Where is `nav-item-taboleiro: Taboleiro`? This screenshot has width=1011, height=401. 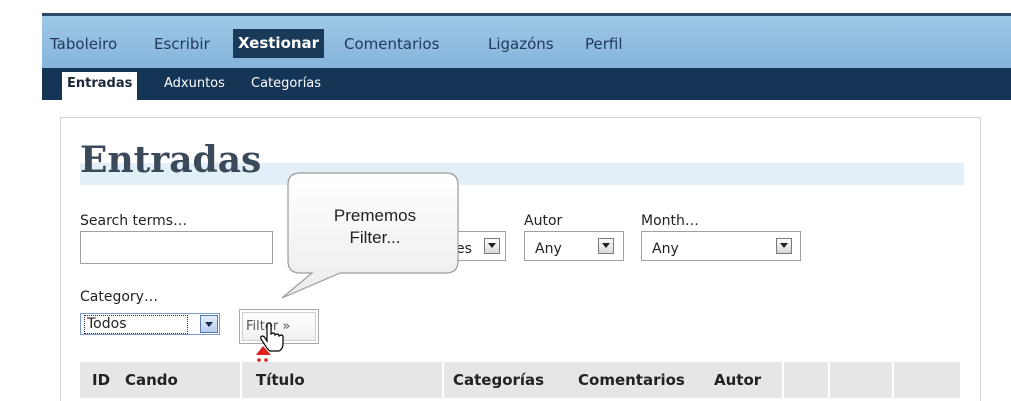 nav-item-taboleiro: Taboleiro is located at coordinates (83, 44).